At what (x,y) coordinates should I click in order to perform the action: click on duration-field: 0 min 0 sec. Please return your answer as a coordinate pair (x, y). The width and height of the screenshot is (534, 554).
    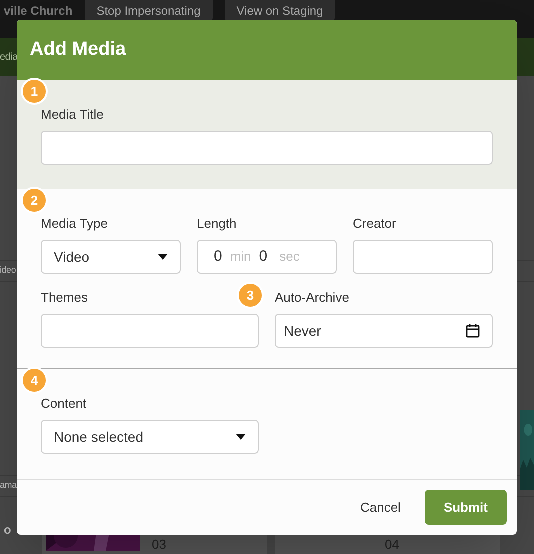
    Looking at the image, I should click on (267, 257).